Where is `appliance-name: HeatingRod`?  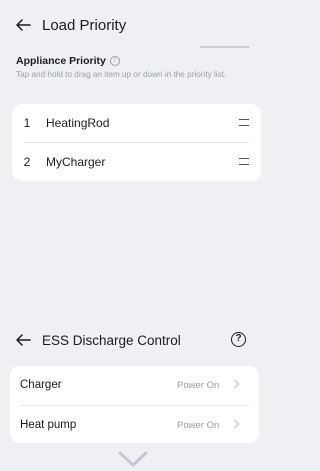 appliance-name: HeatingRod is located at coordinates (78, 123).